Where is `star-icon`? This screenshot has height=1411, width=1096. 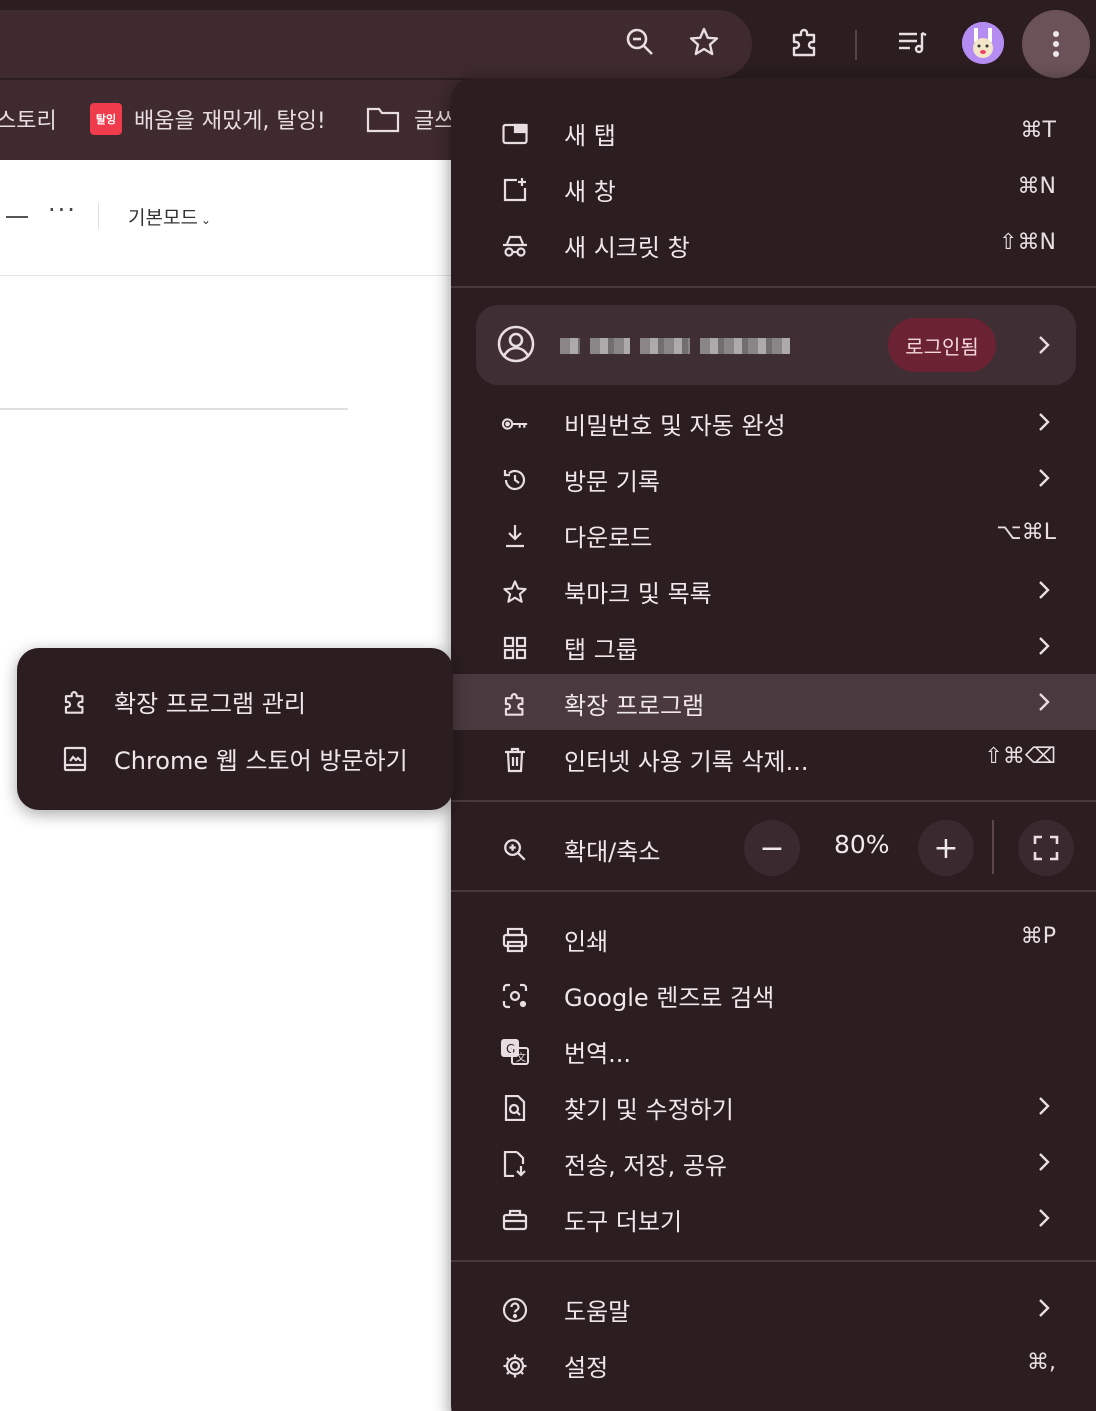
star-icon is located at coordinates (515, 592).